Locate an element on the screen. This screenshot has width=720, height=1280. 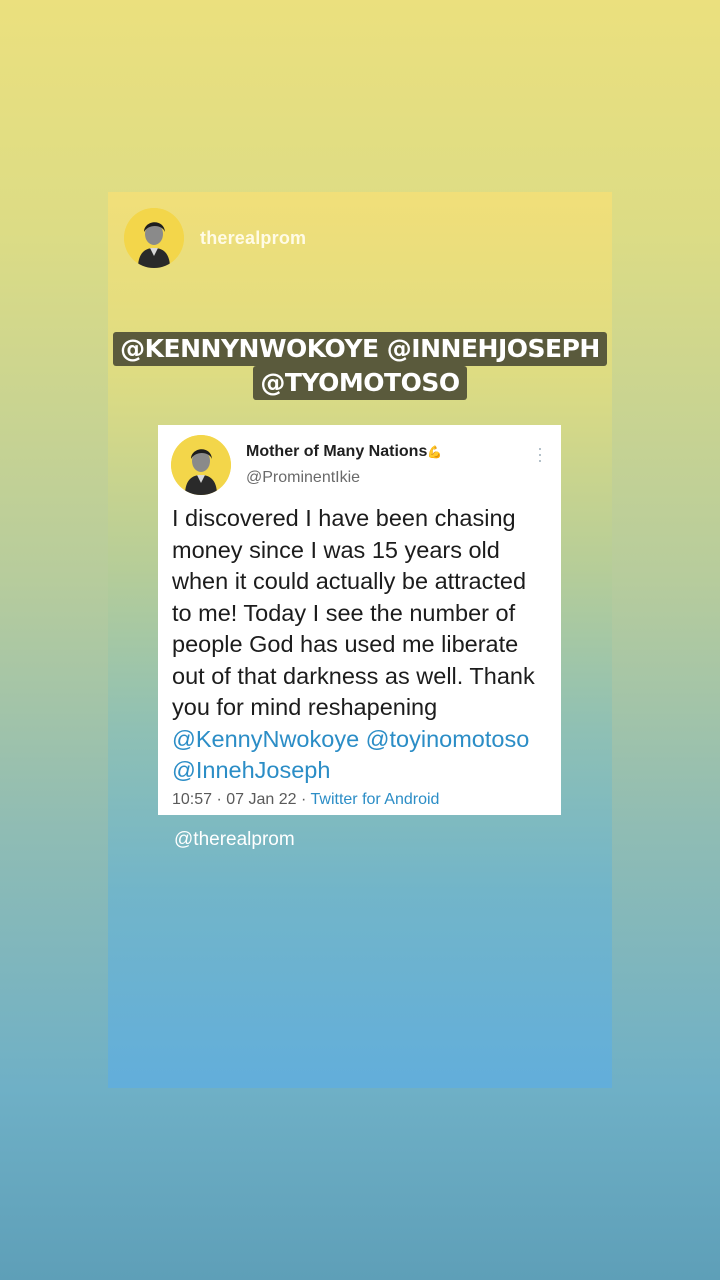
more-options-icon: · · · is located at coordinates (540, 454).